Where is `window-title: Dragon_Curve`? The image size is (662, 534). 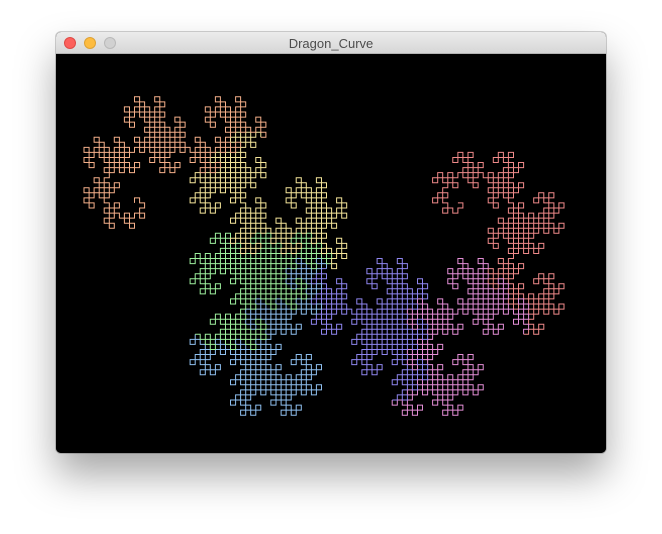 window-title: Dragon_Curve is located at coordinates (331, 43).